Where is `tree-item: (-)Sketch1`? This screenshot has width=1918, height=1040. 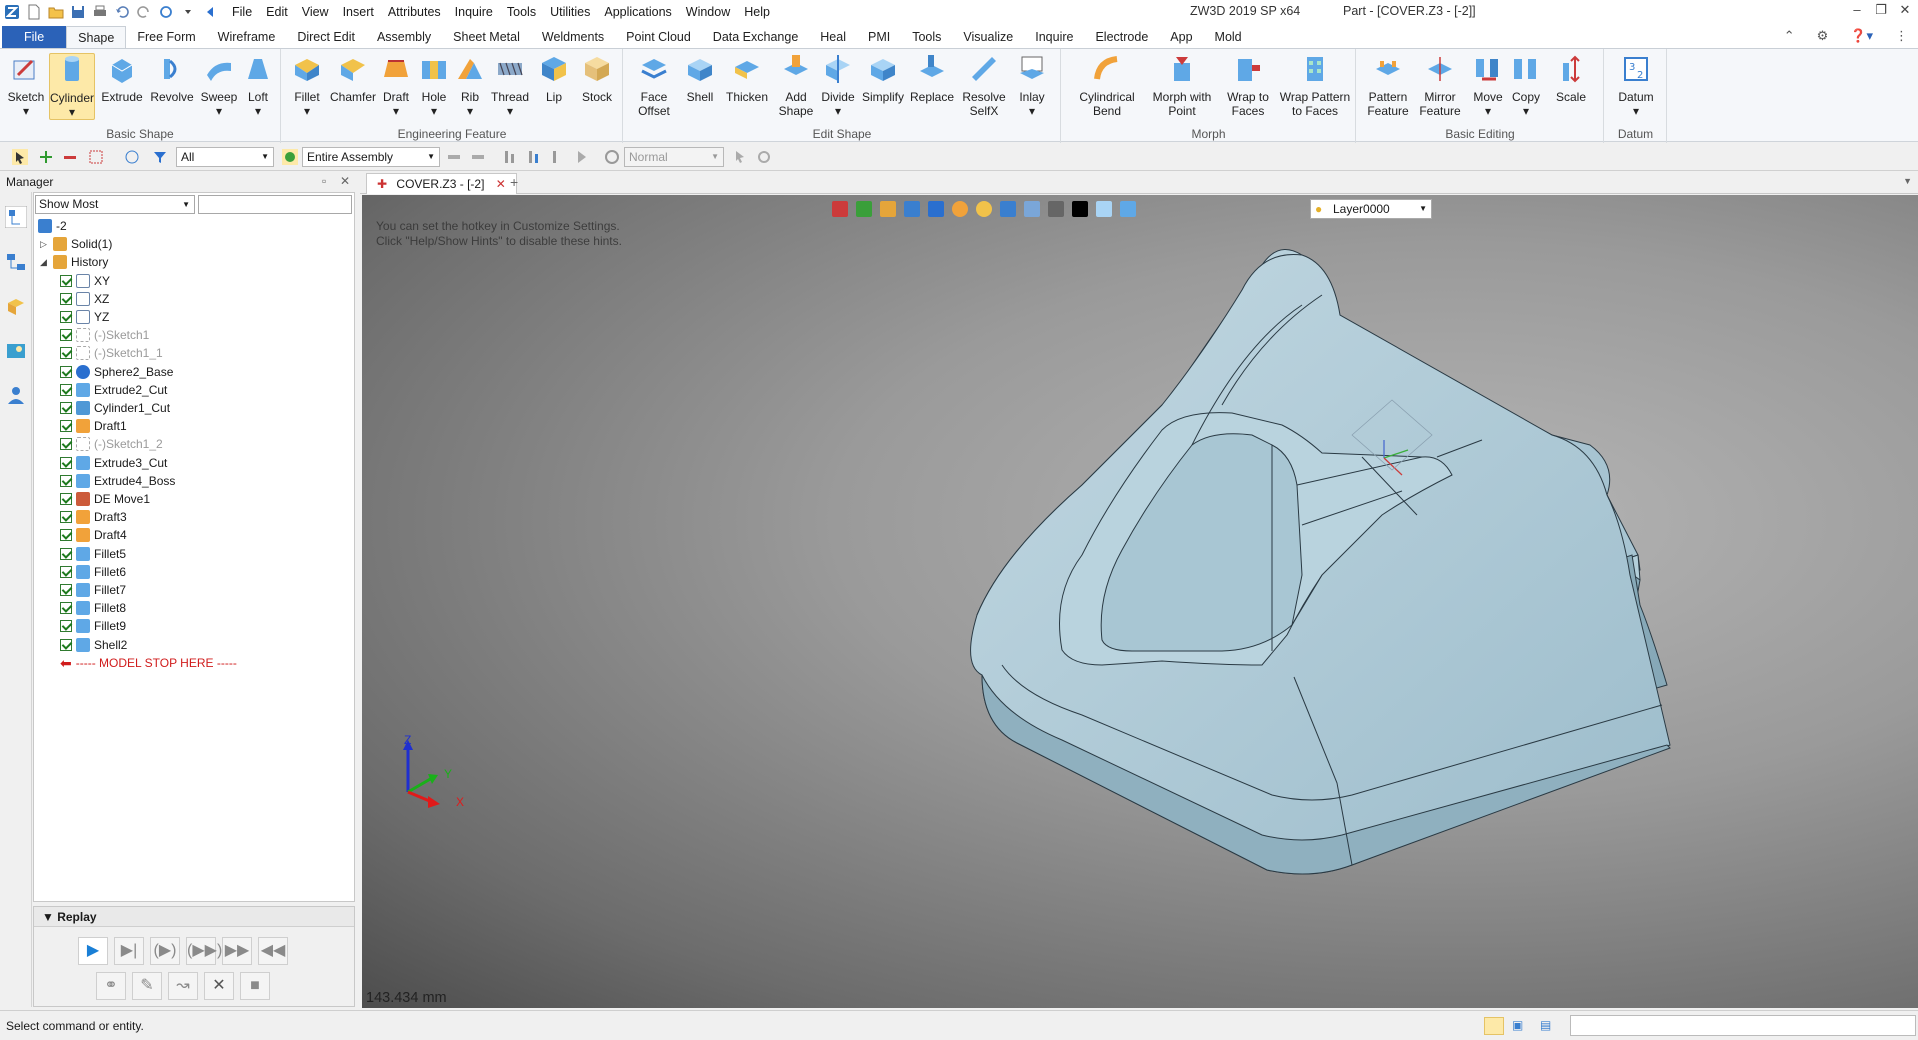 tree-item: (-)Sketch1 is located at coordinates (104, 335).